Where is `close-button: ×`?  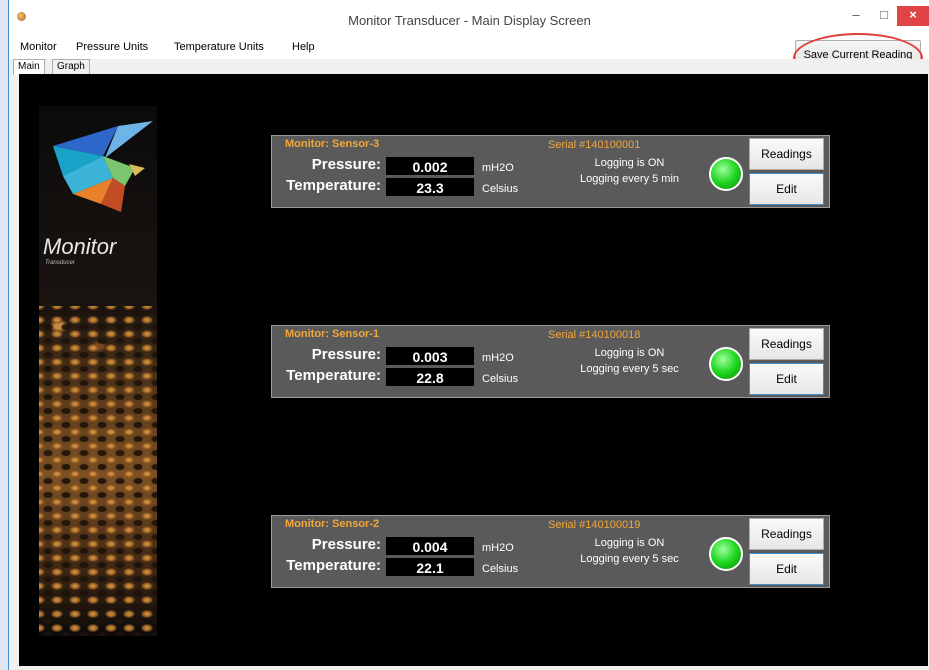 close-button: × is located at coordinates (913, 16).